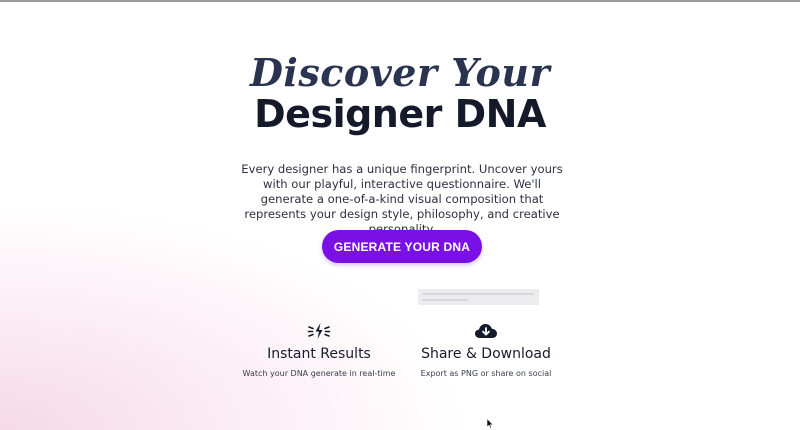  I want to click on generate-dna-button: GENERATE YOUR DNA, so click(402, 246).